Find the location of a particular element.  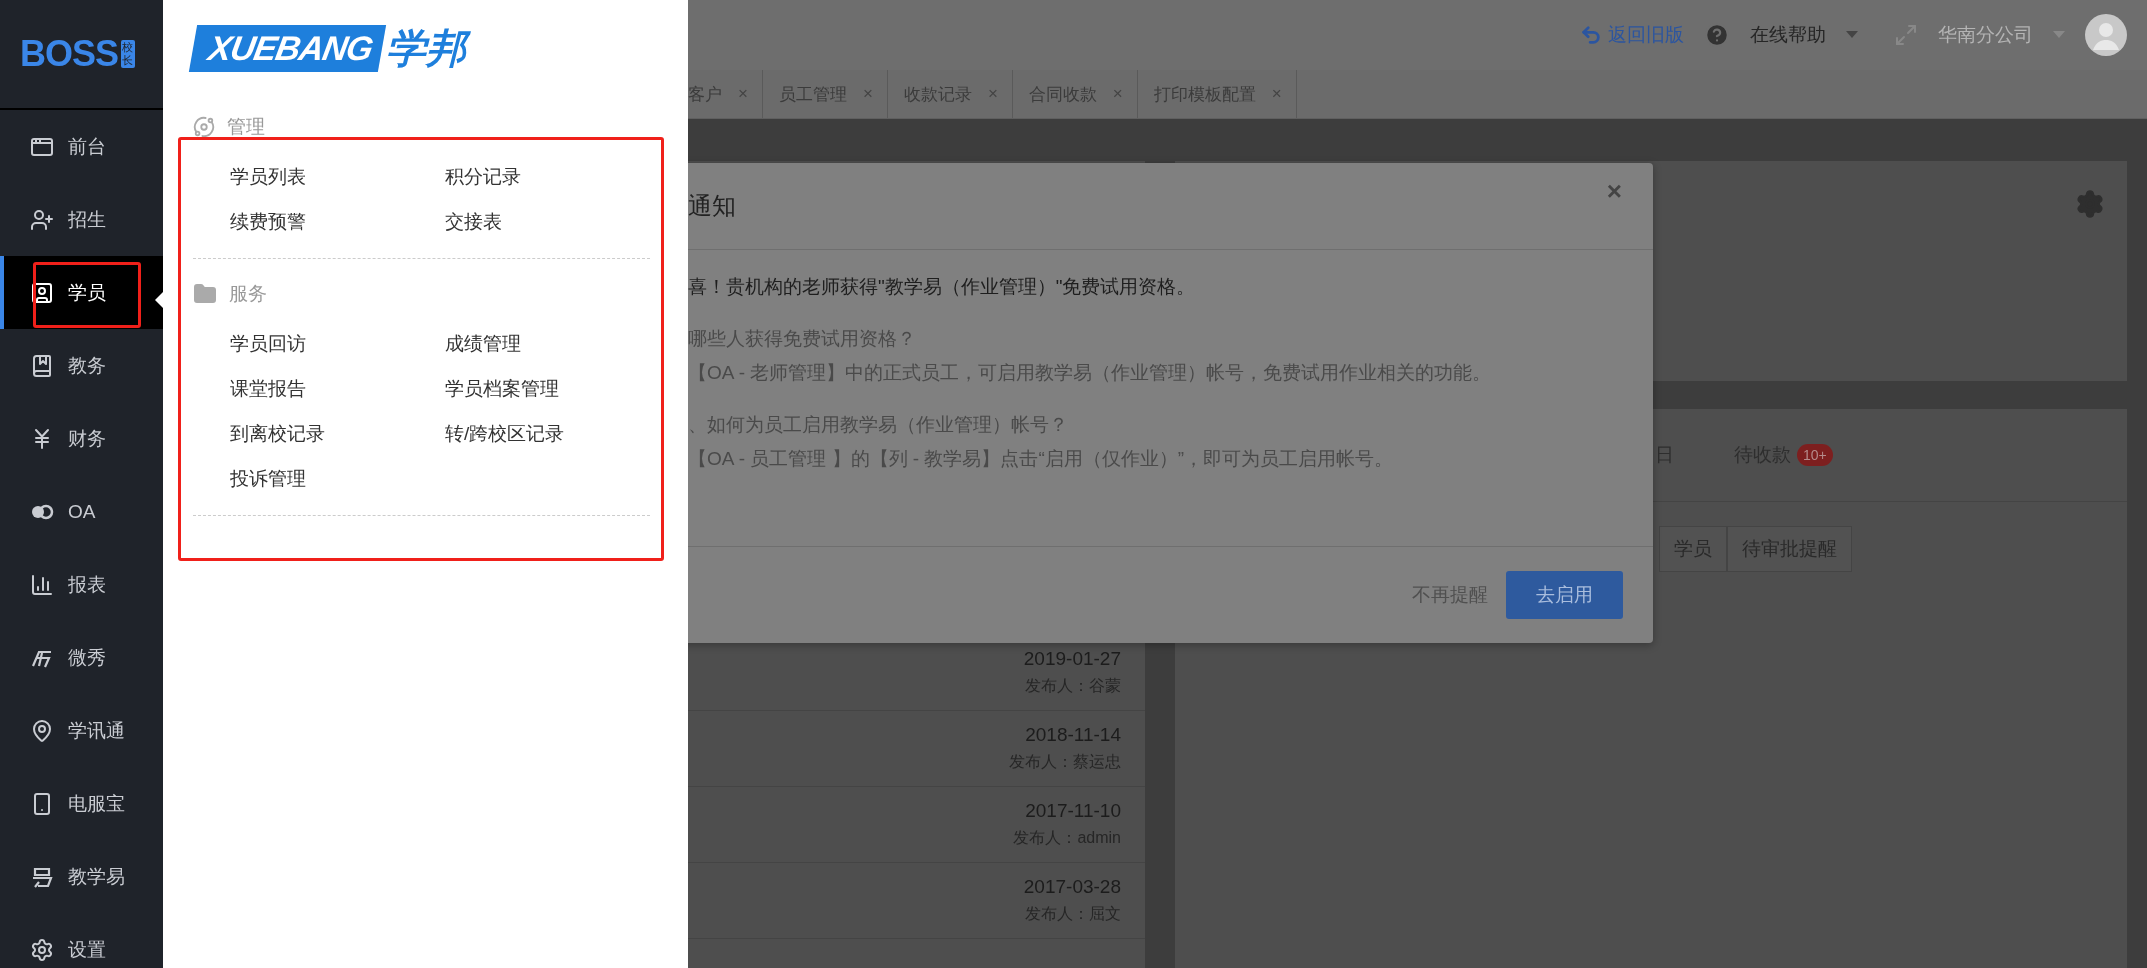

orbit-icon is located at coordinates (204, 127).